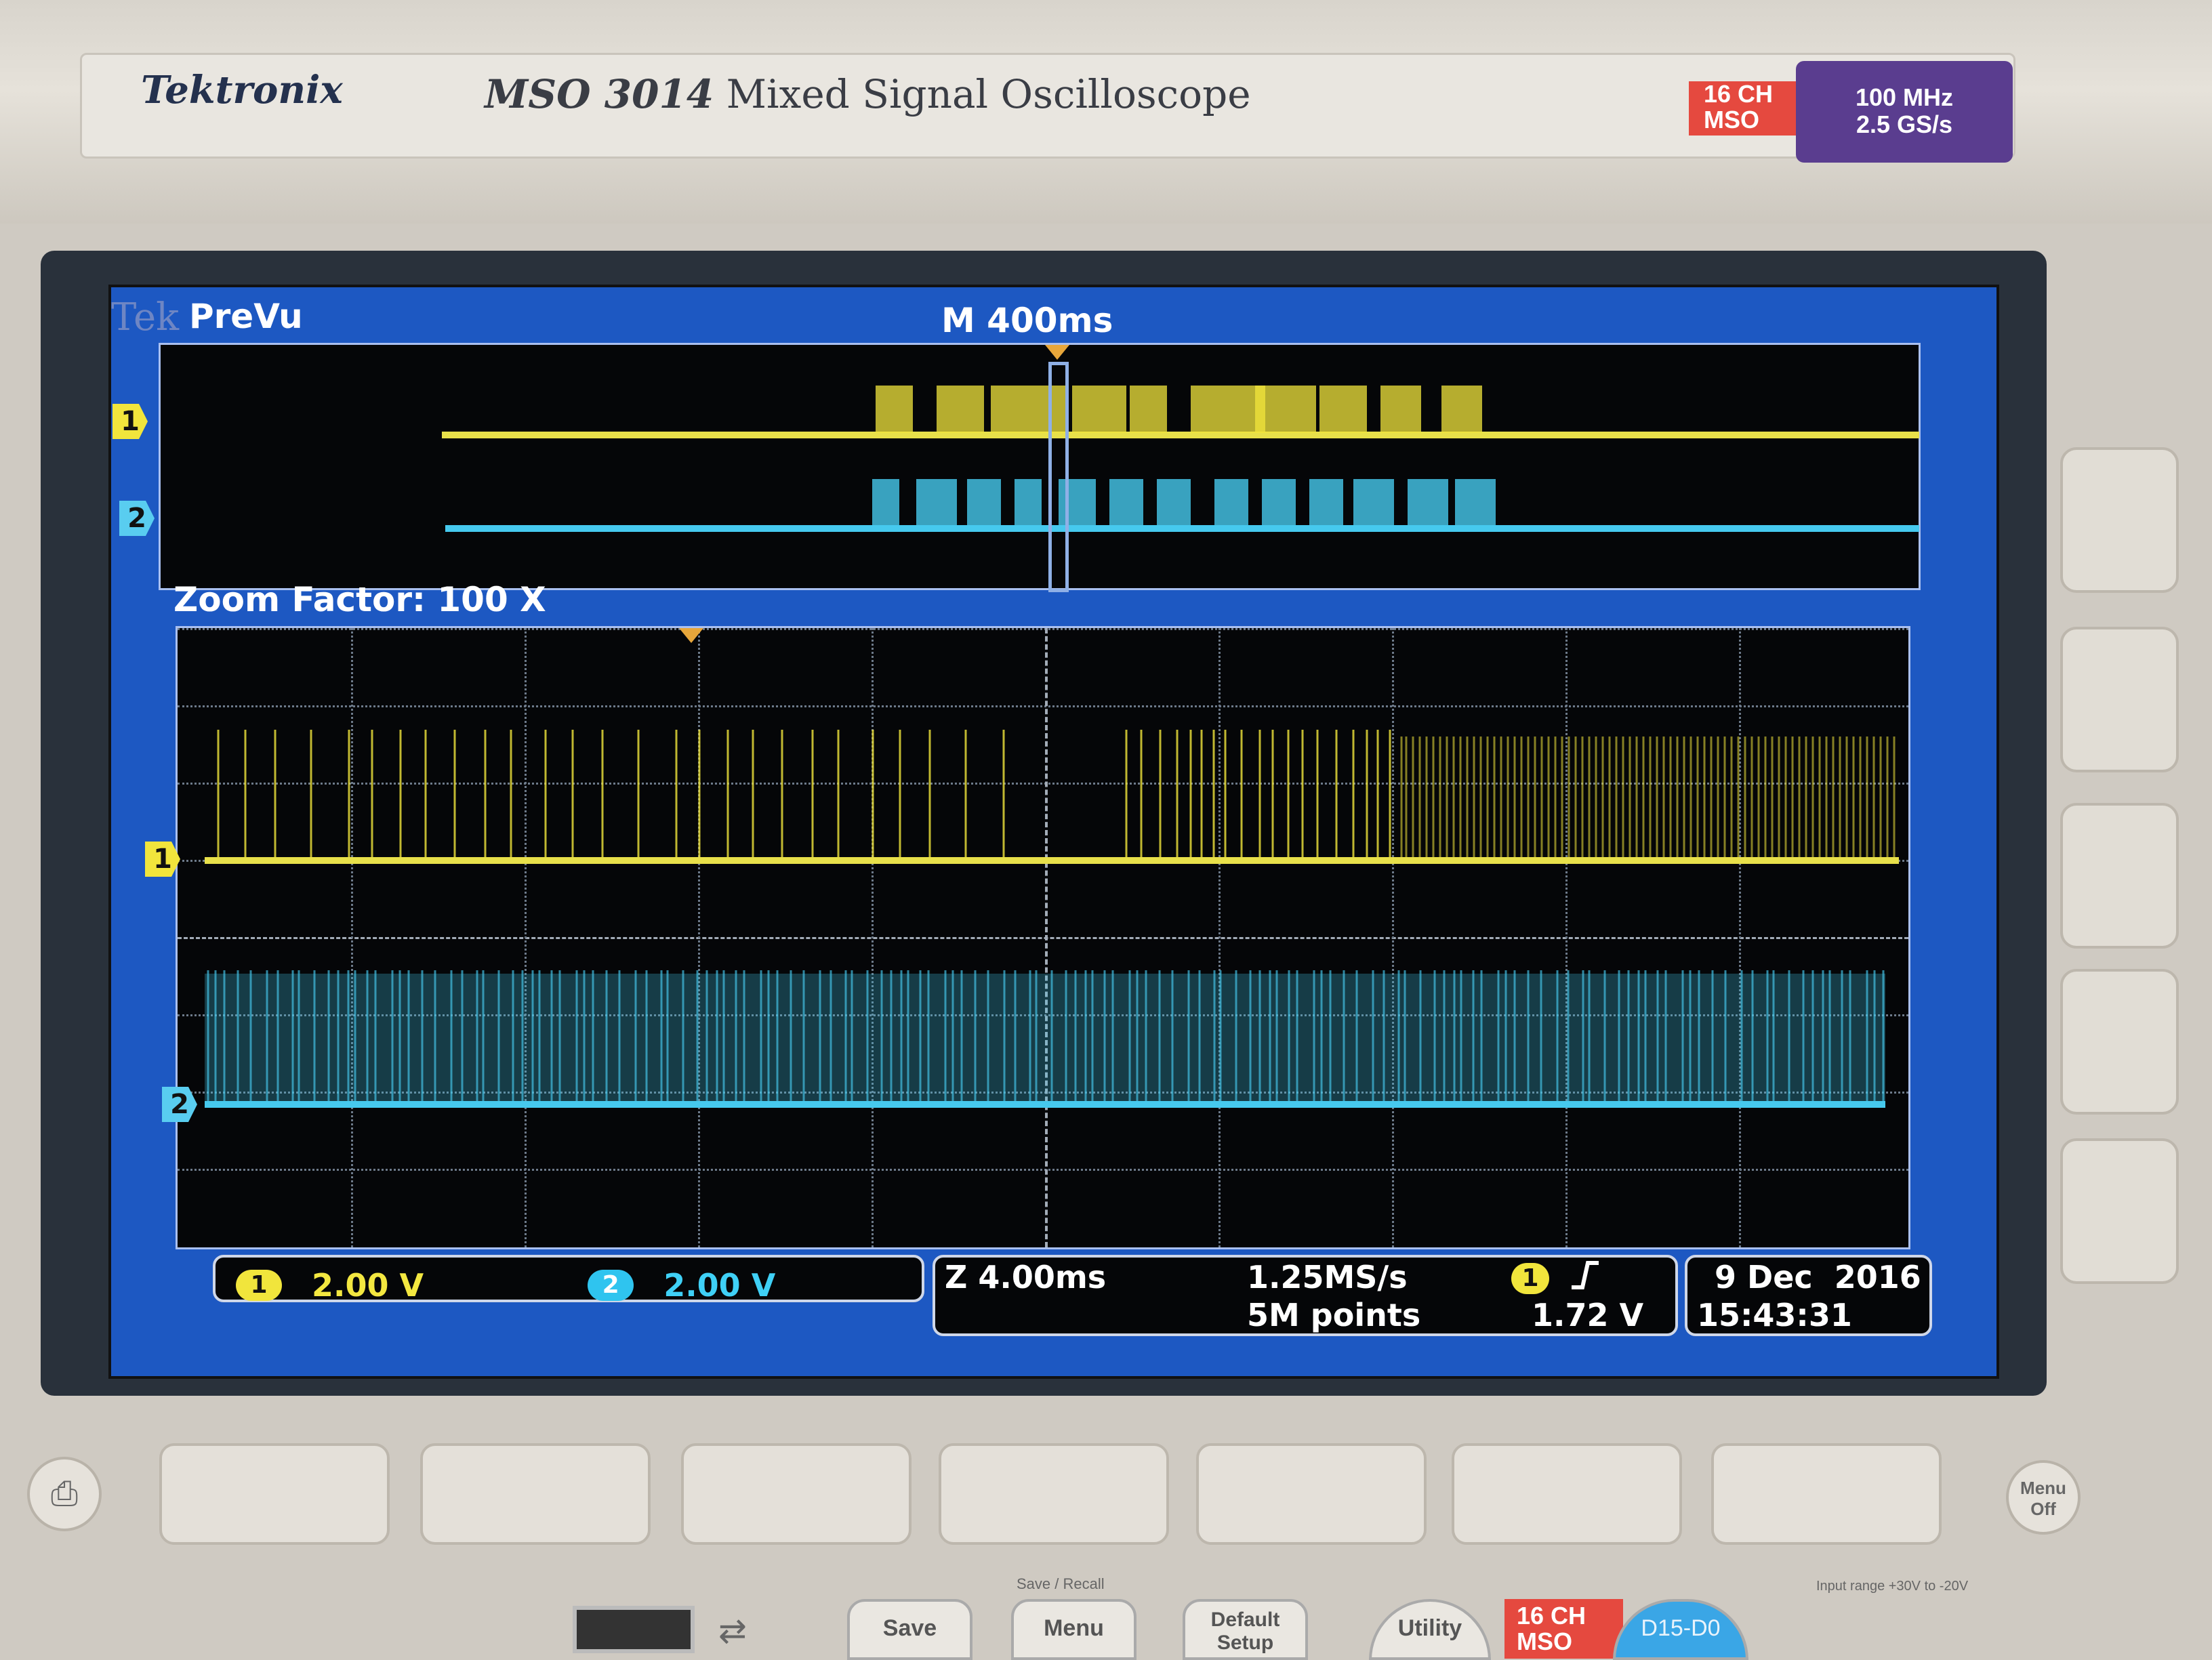 This screenshot has height=1660, width=2212. Describe the element at coordinates (246, 316) in the screenshot. I see `mode-label: PreVu` at that location.